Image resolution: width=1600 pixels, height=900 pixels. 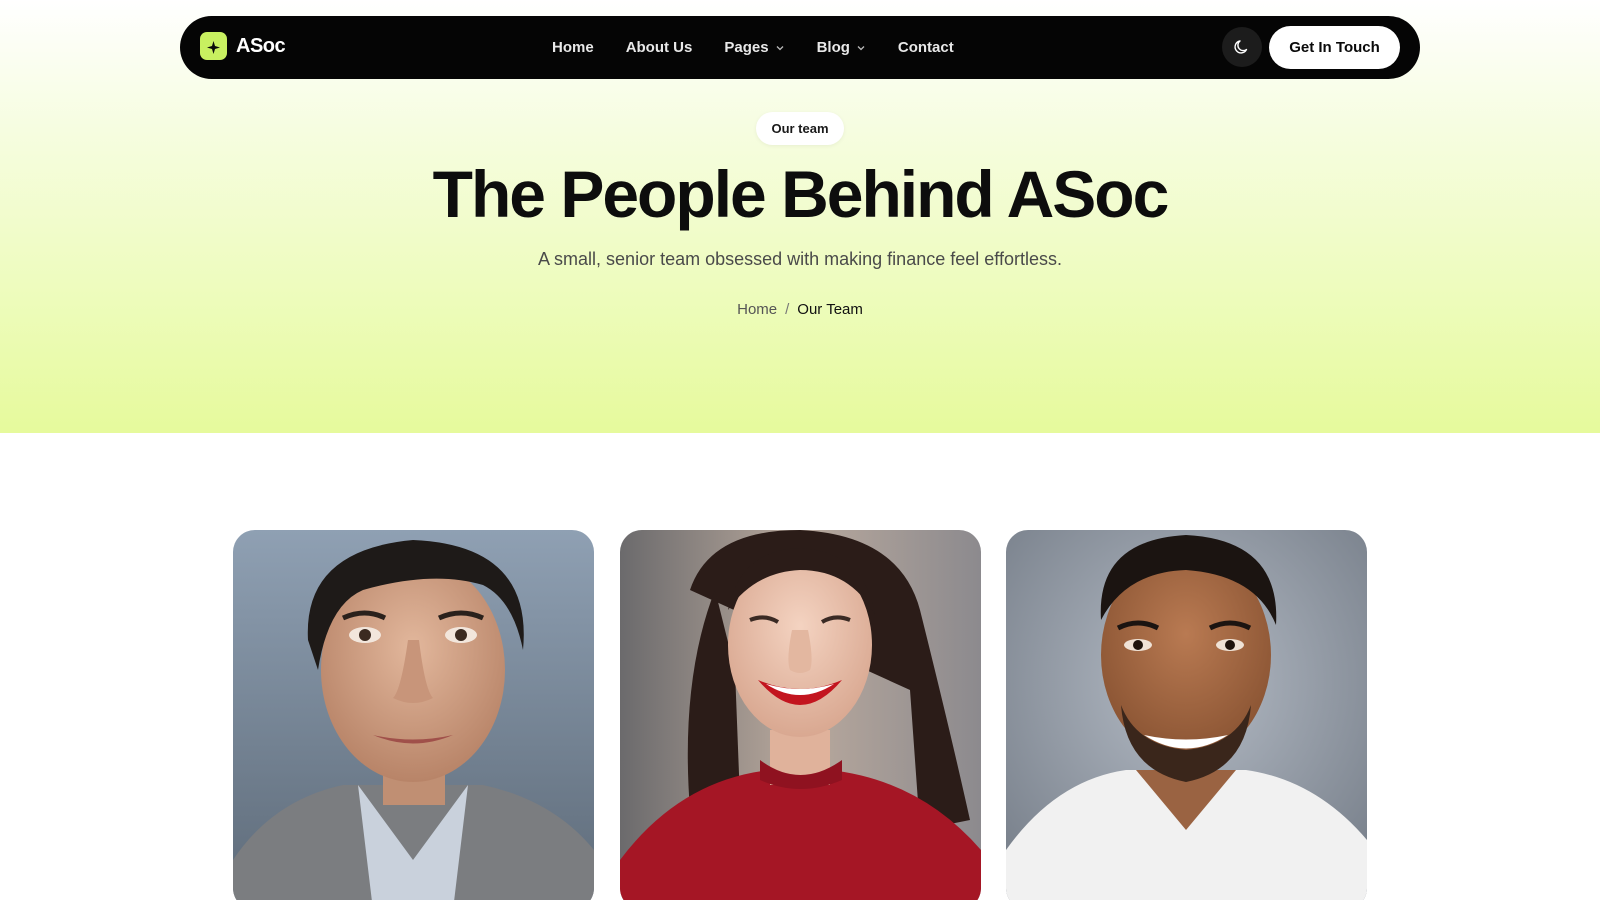 I want to click on nav-item-label: About Us, so click(x=659, y=47).